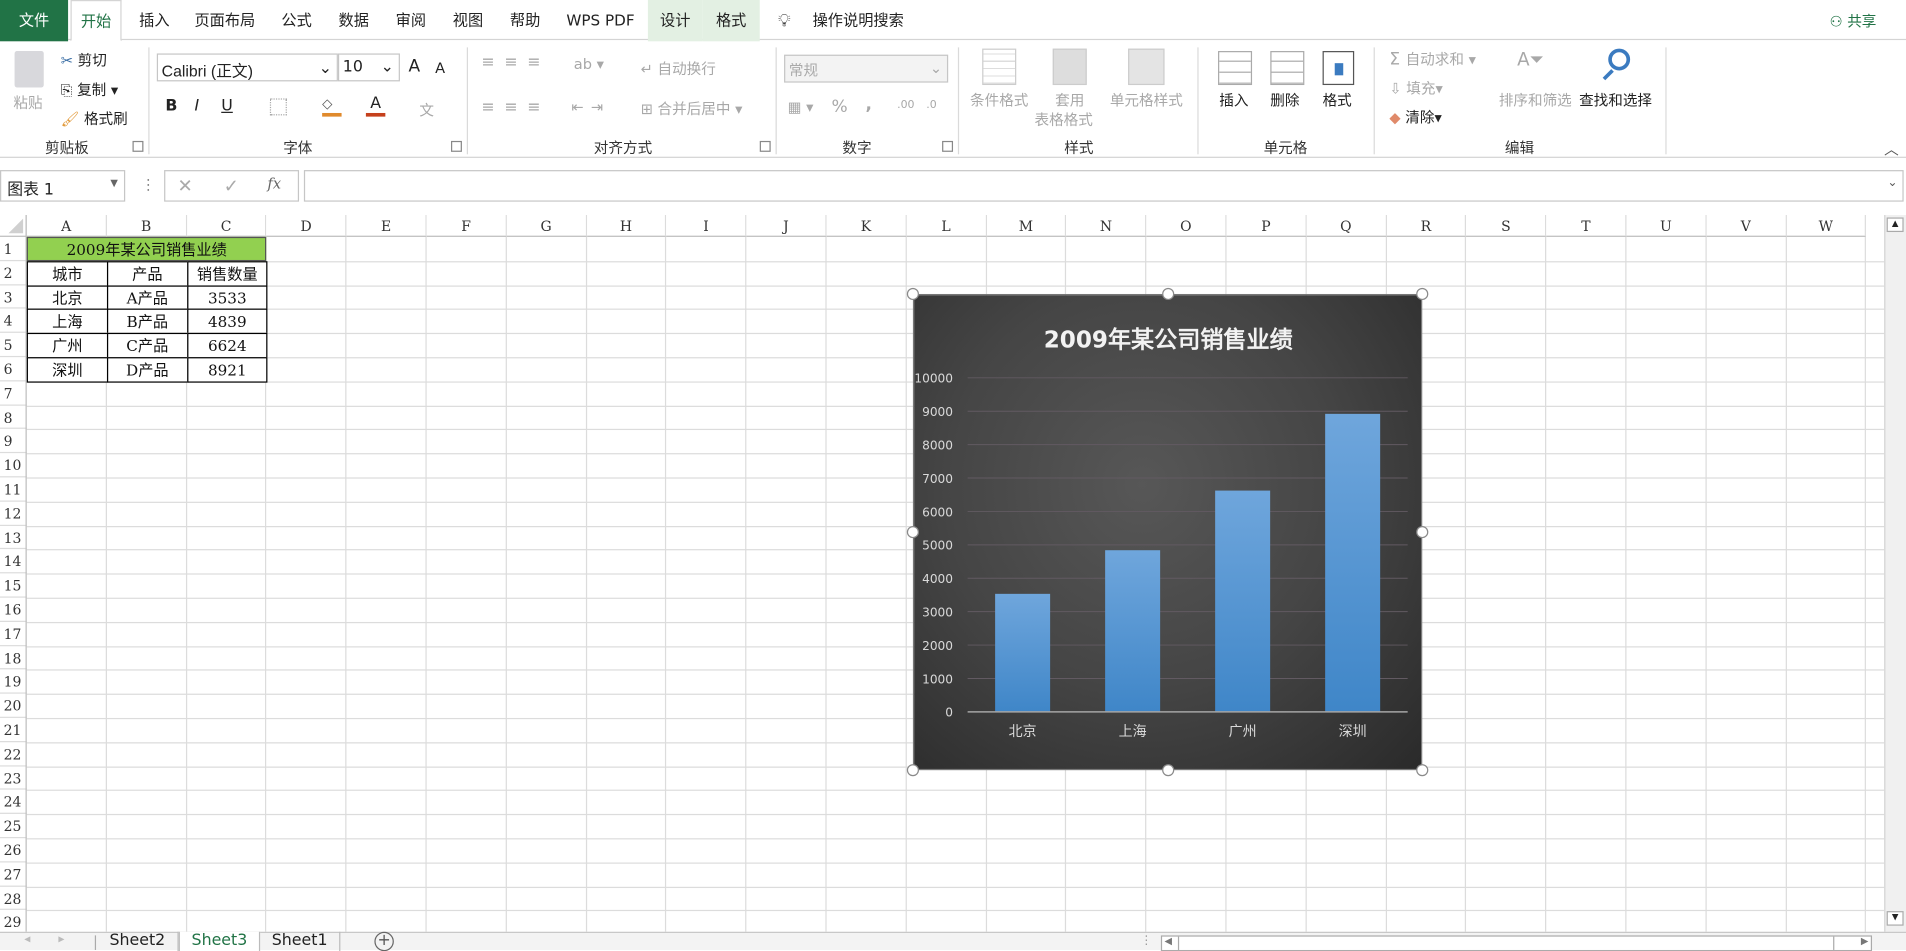 The width and height of the screenshot is (1906, 951). Describe the element at coordinates (468, 20) in the screenshot. I see `tab-view: 视图` at that location.